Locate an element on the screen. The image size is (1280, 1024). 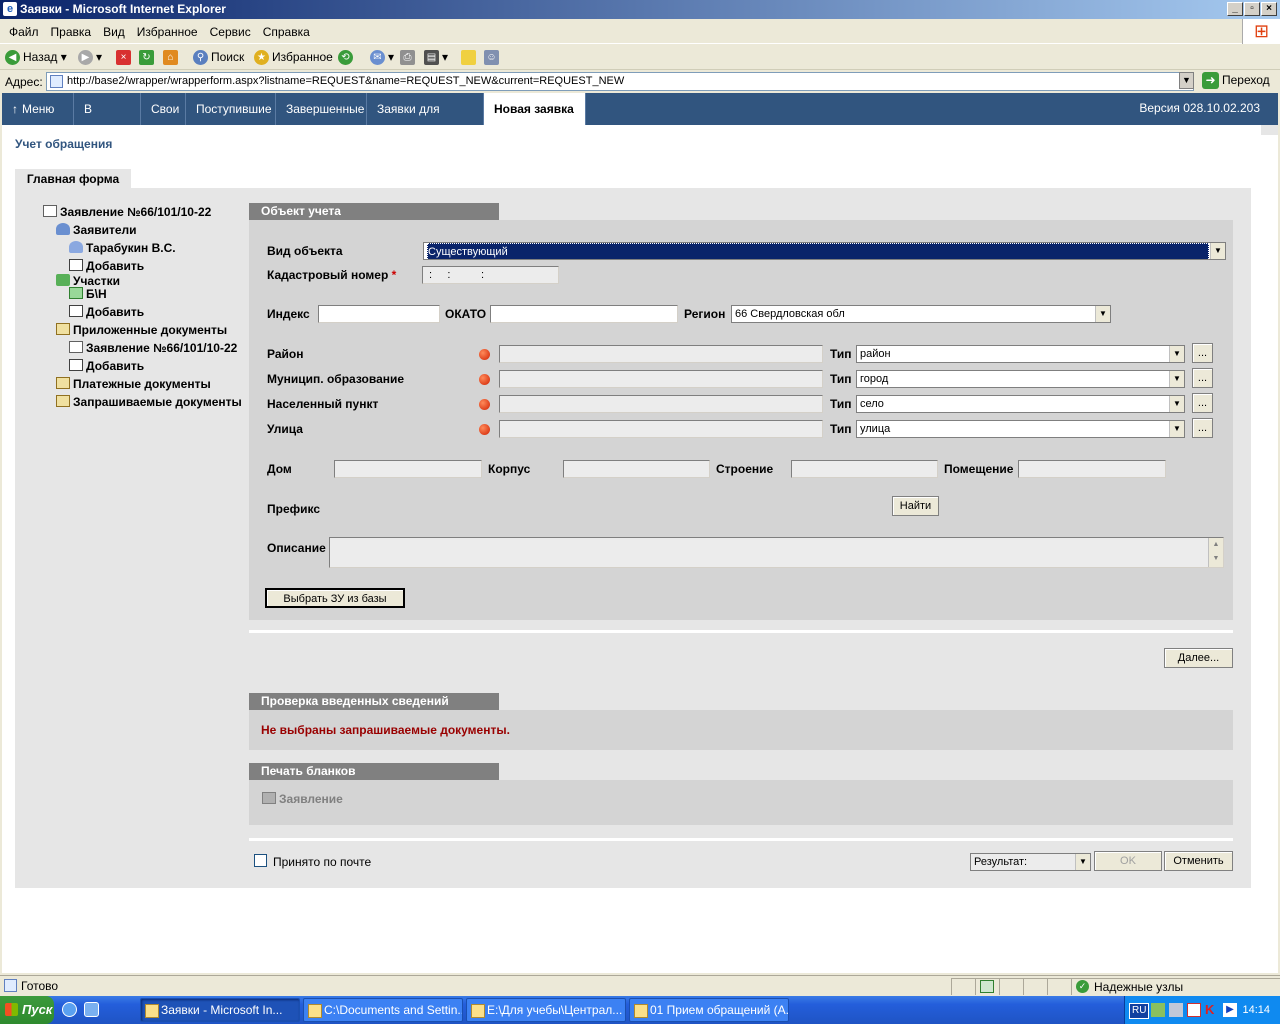
room-input is located at coordinates (1092, 469).